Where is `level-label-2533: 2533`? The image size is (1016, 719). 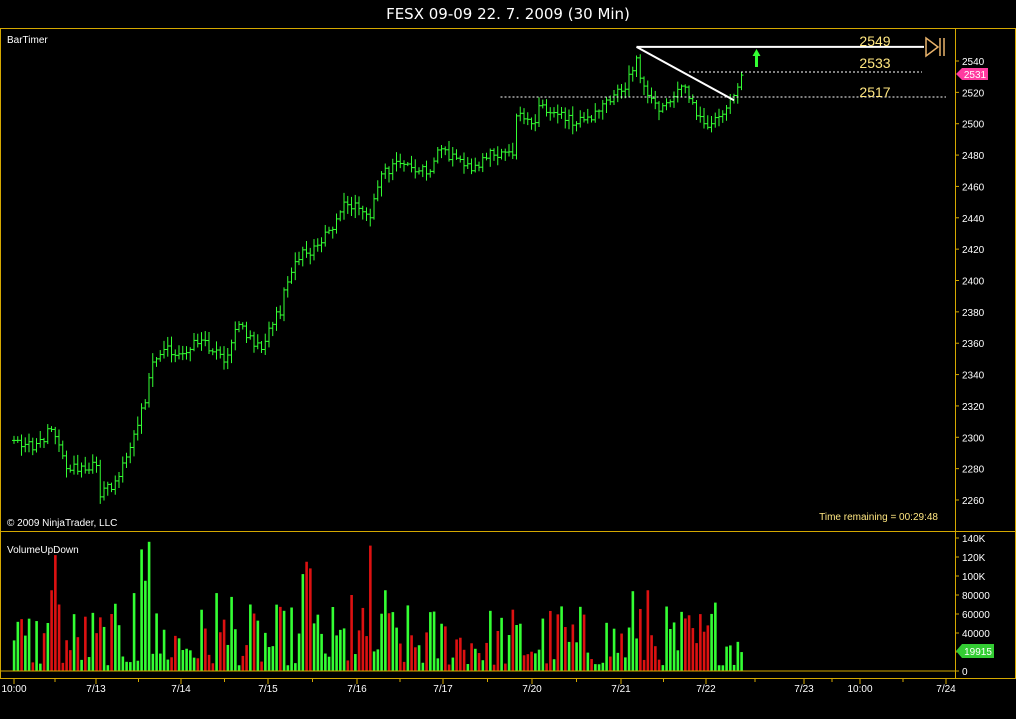
level-label-2533: 2533 is located at coordinates (874, 63).